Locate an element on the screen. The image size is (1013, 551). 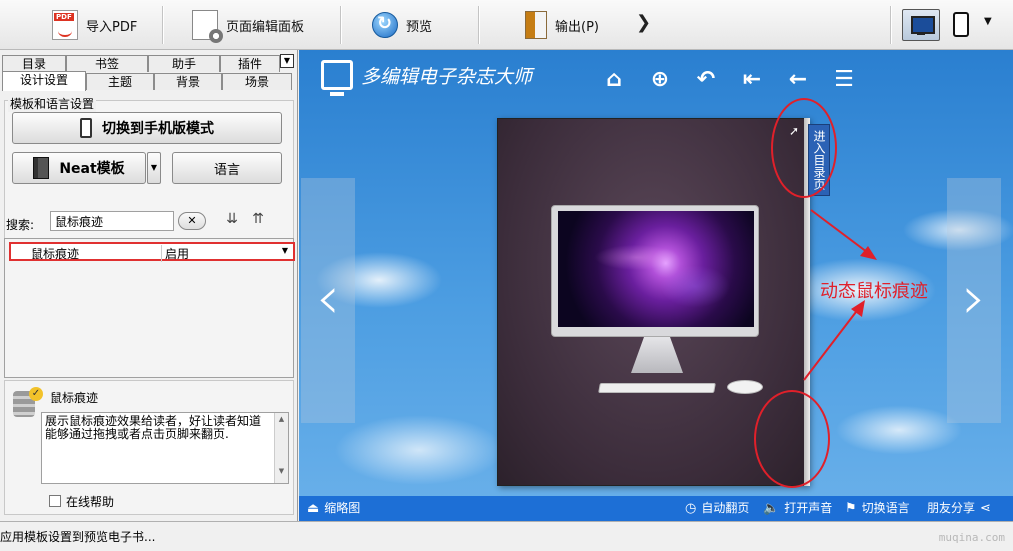
page-editor-label: 页面编辑面板 is located at coordinates (265, 27).